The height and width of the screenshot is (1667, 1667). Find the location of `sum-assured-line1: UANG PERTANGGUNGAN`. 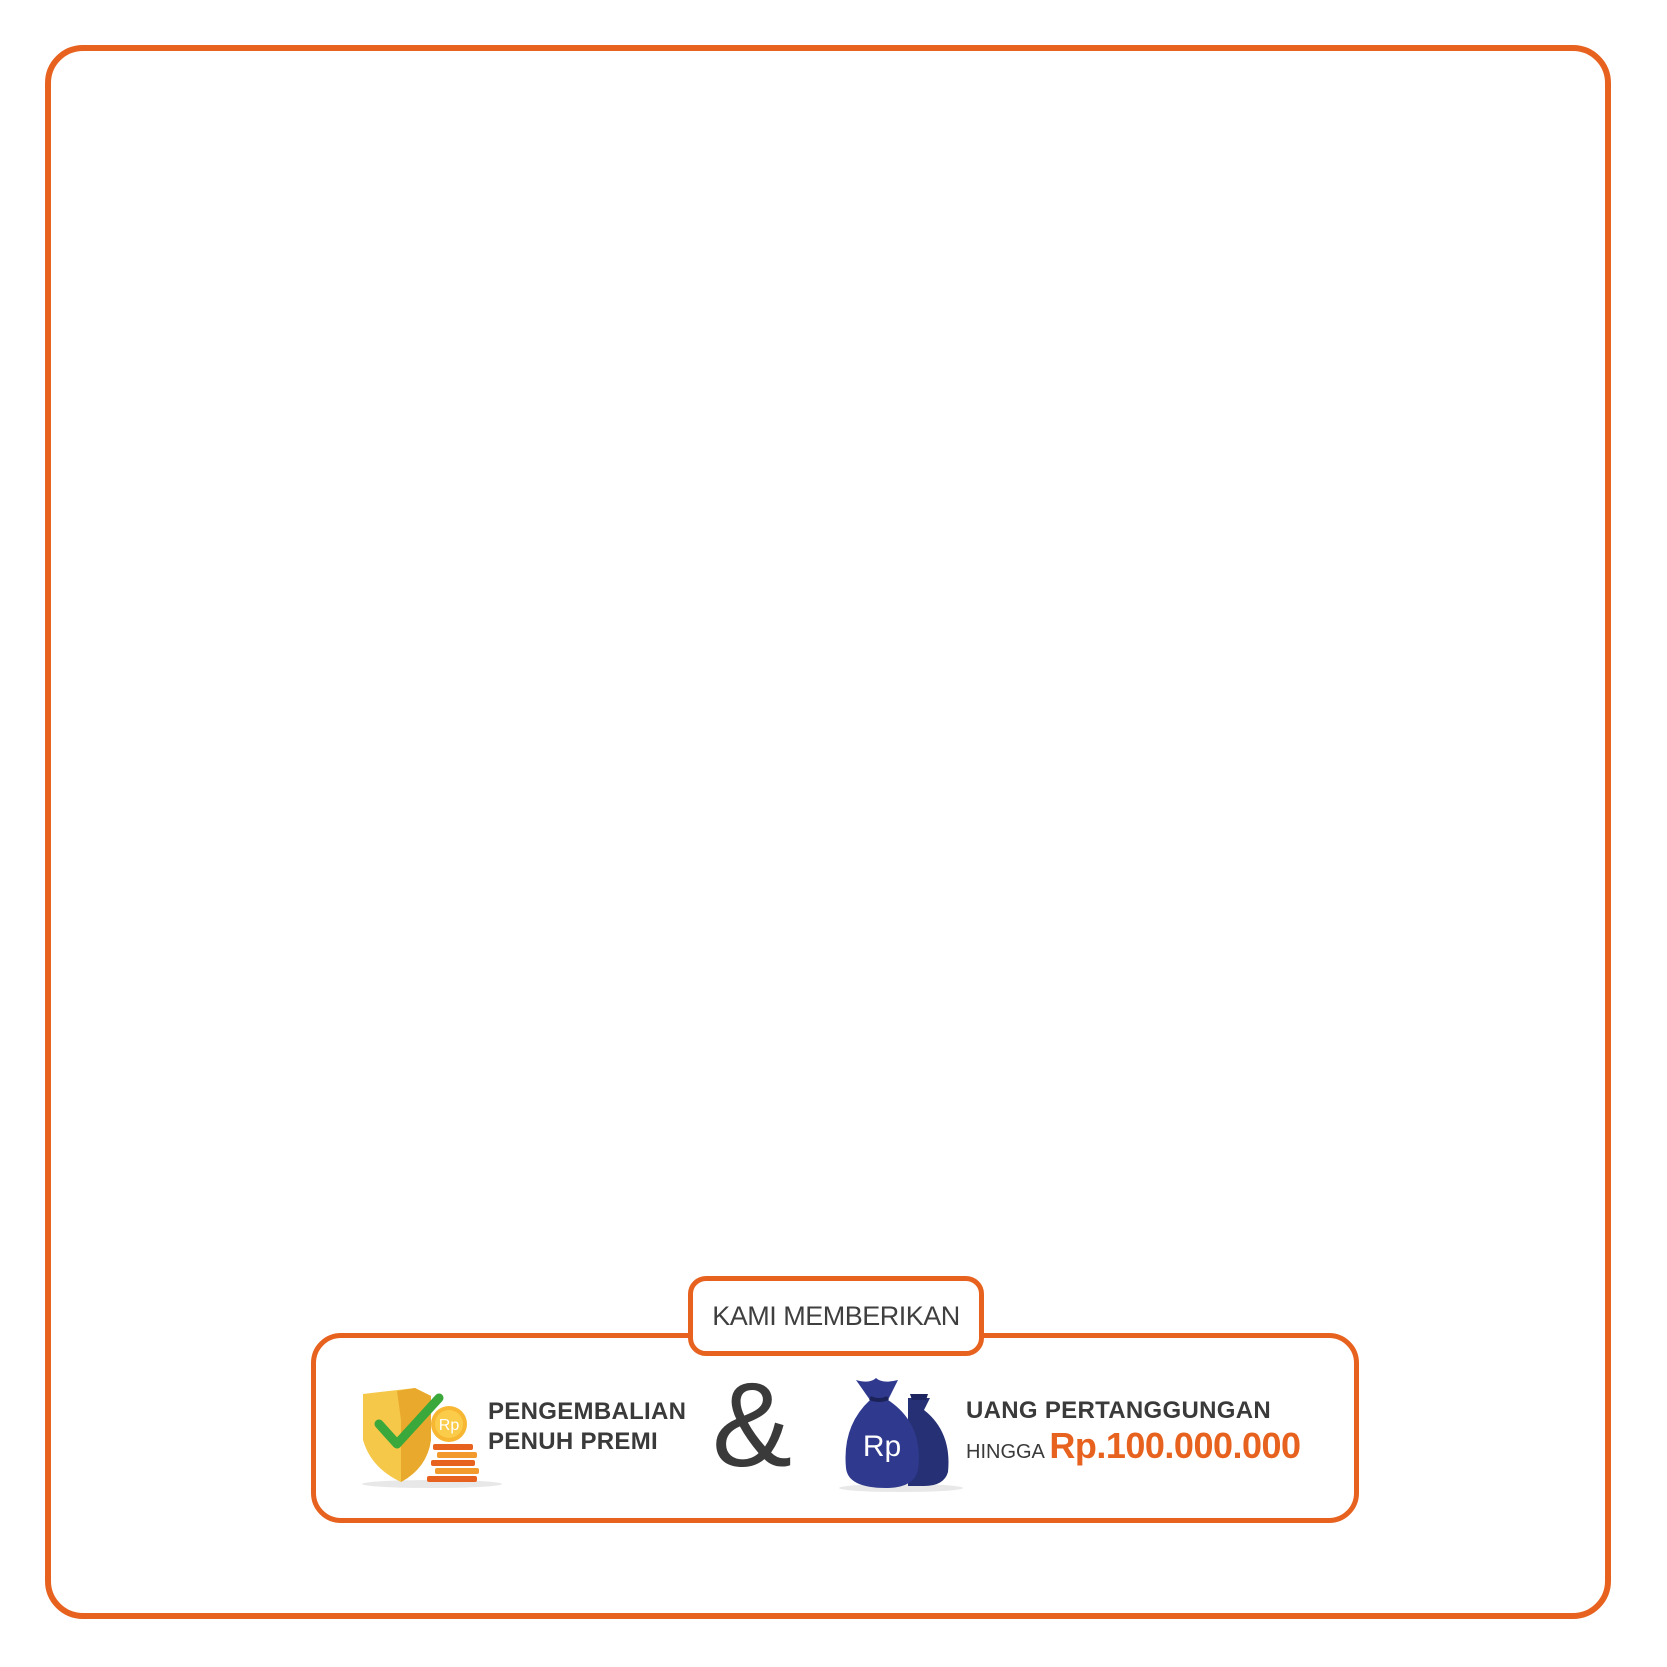

sum-assured-line1: UANG PERTANGGUNGAN is located at coordinates (1118, 1410).